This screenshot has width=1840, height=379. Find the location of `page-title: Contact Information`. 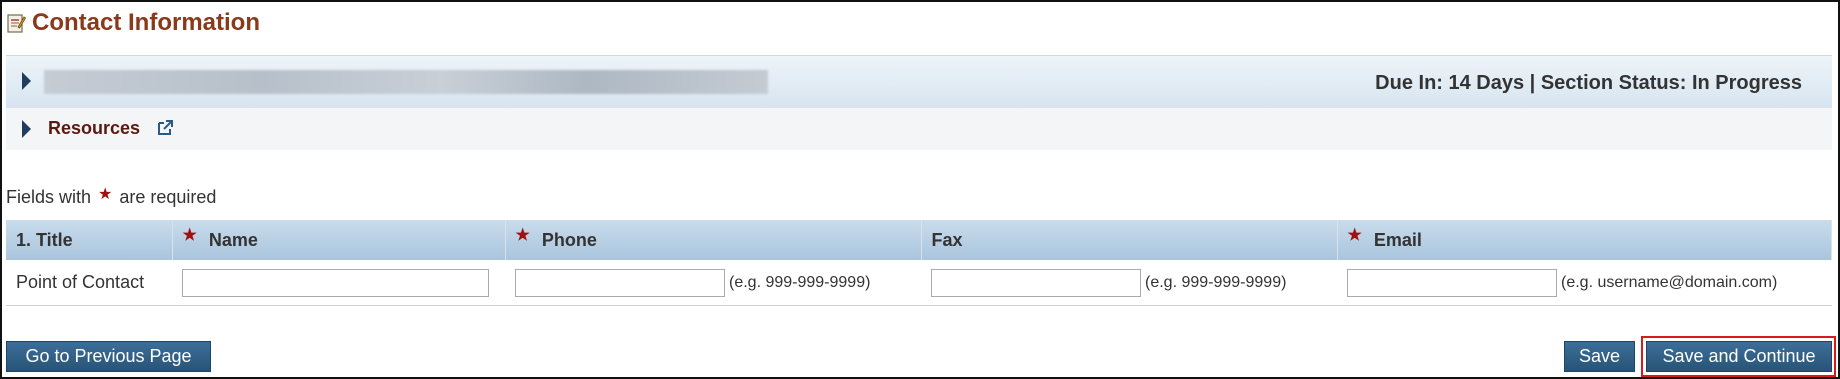

page-title: Contact Information is located at coordinates (146, 22).